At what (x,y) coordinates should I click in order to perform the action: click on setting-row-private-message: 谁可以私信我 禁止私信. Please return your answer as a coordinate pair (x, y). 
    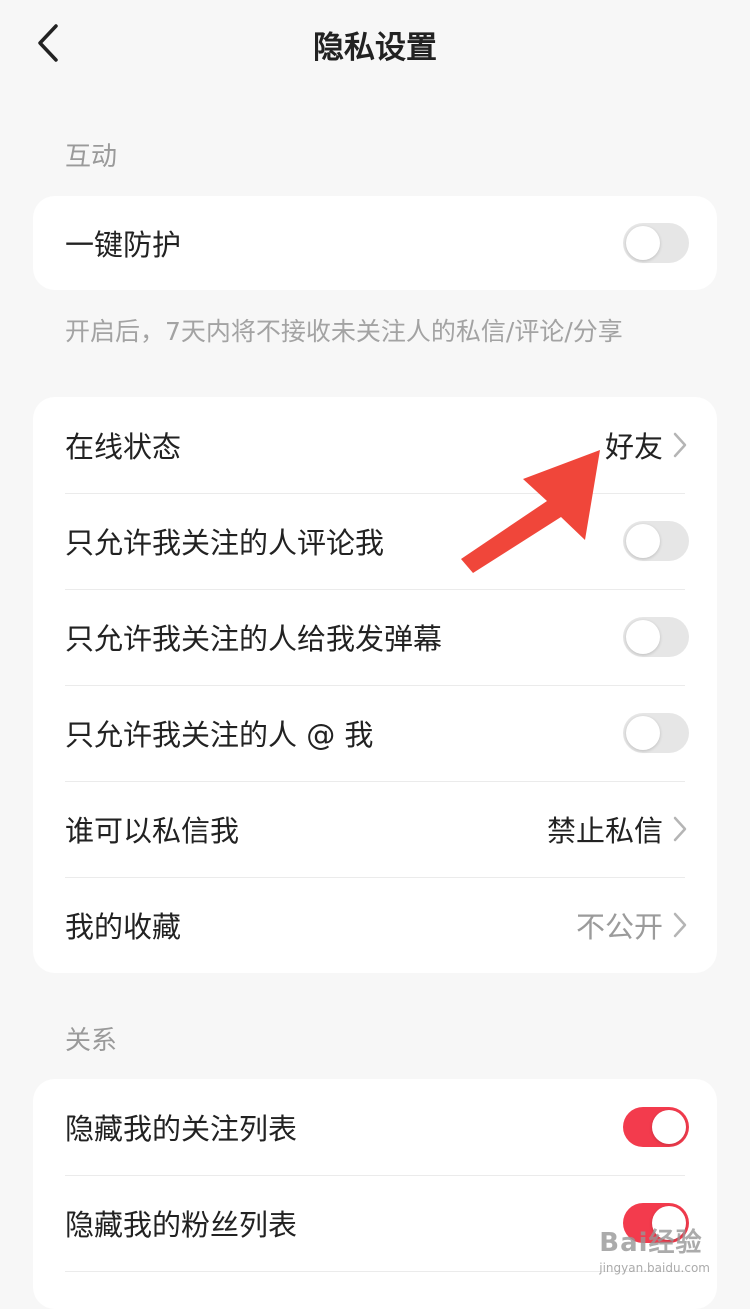
    Looking at the image, I should click on (375, 829).